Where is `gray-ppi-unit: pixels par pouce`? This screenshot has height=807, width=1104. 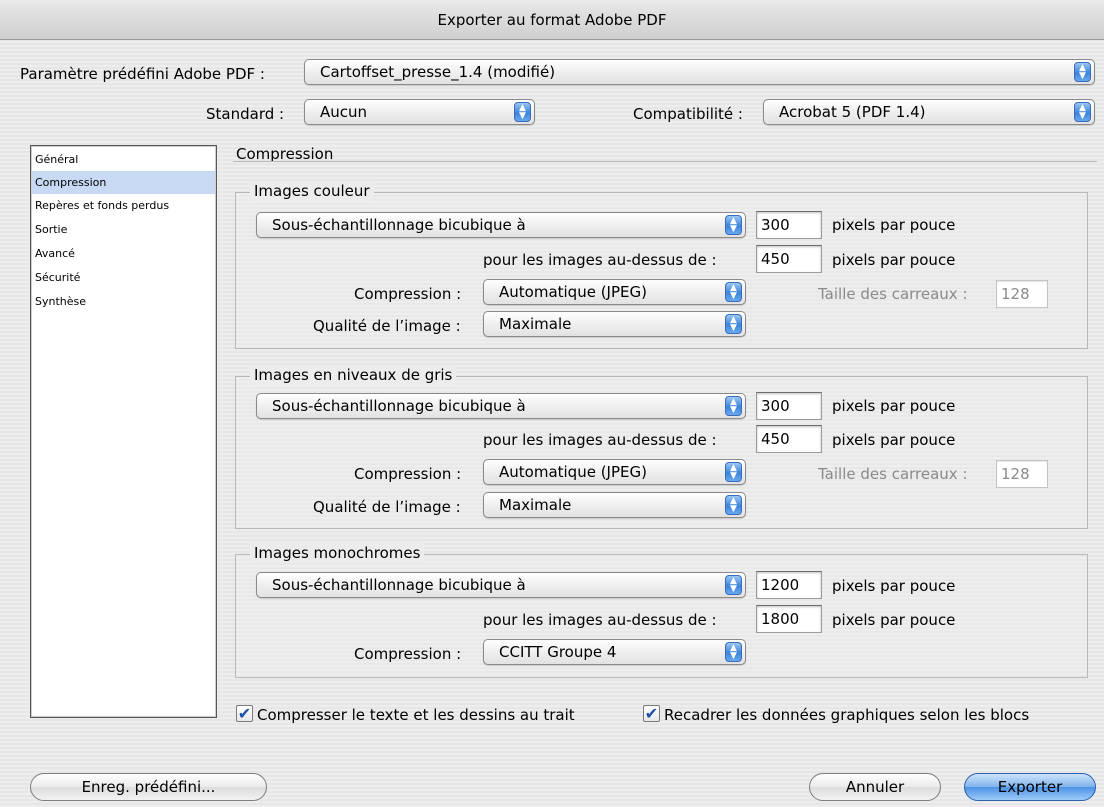 gray-ppi-unit: pixels par pouce is located at coordinates (894, 406).